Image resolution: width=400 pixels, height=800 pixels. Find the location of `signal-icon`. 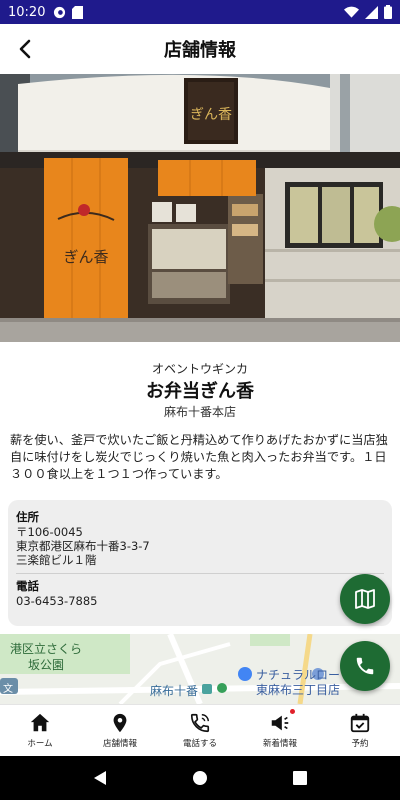

signal-icon is located at coordinates (371, 12).